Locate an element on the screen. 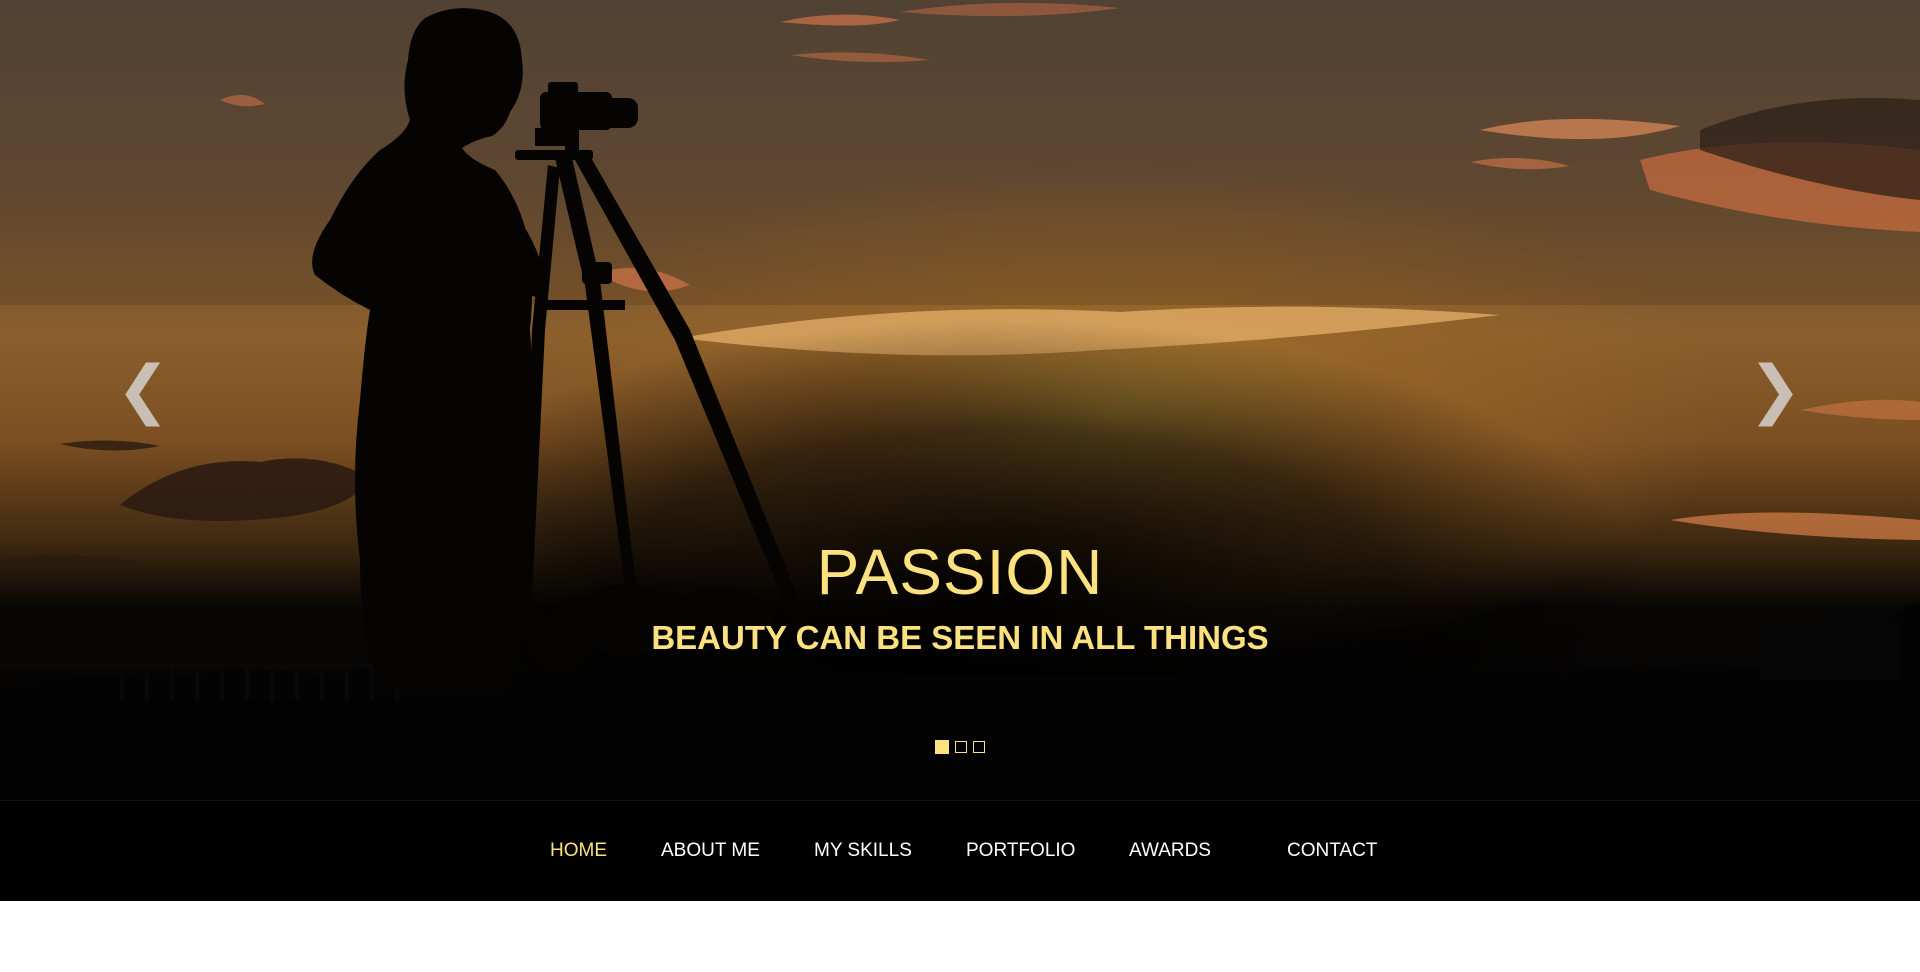  chevron-right-icon: ❯ is located at coordinates (1775, 390).